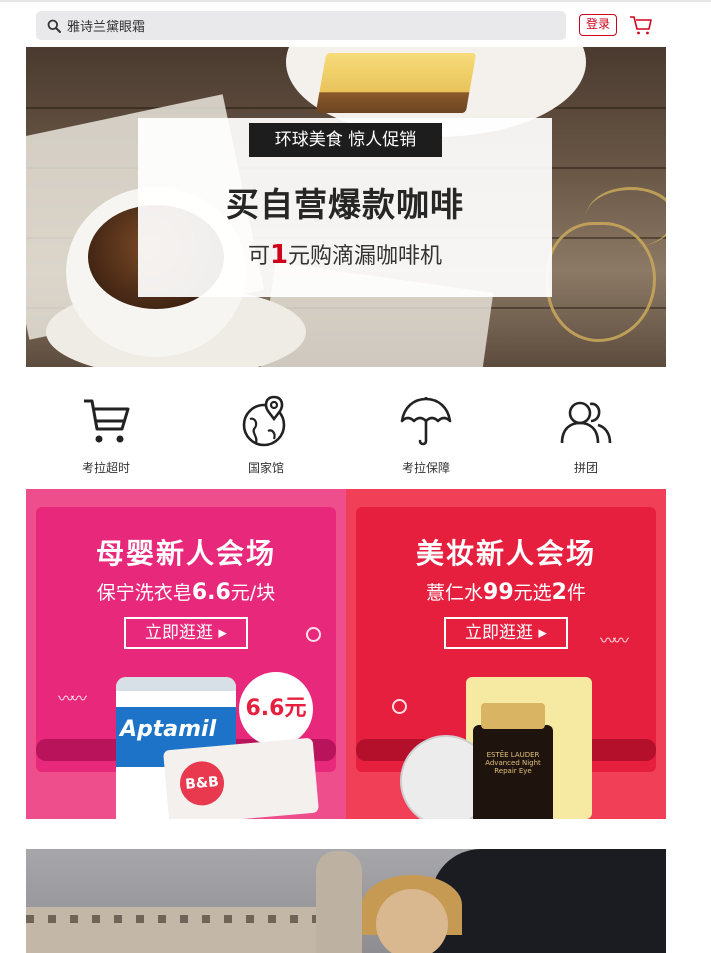 Image resolution: width=711 pixels, height=953 pixels. Describe the element at coordinates (168, 729) in the screenshot. I see `milk-brand-text: Aptamil` at that location.